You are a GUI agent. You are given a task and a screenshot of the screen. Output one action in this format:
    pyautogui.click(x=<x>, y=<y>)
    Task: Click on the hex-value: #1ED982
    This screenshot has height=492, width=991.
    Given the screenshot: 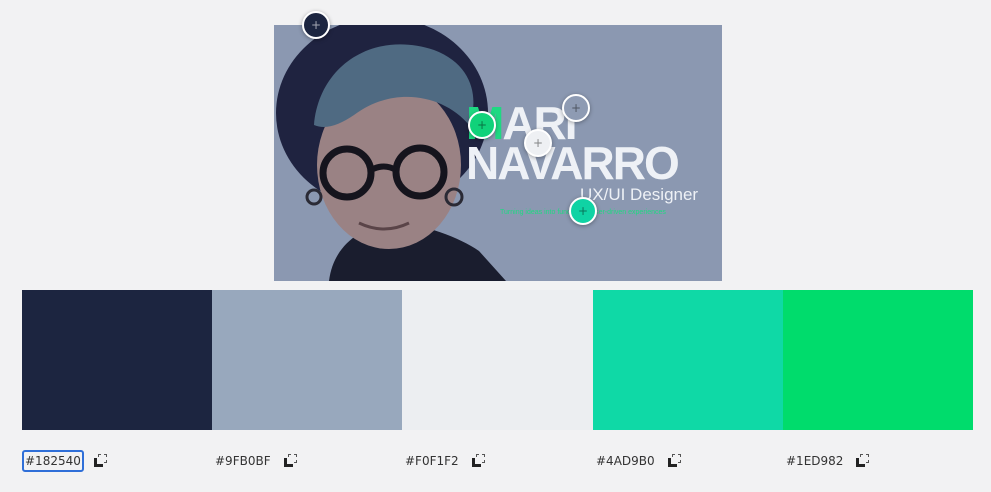 What is the action you would take?
    pyautogui.click(x=814, y=461)
    